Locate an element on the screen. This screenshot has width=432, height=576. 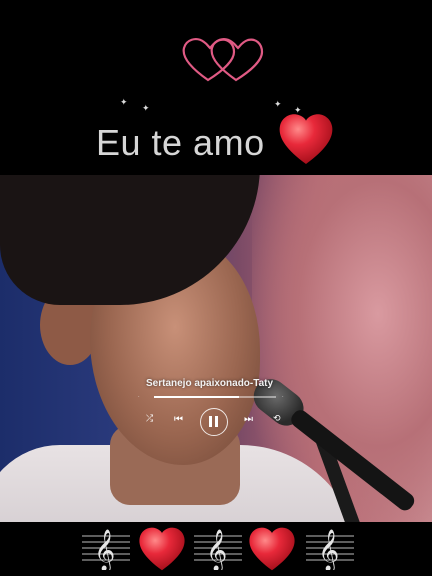
bottom-banner: 𝄞 𝄞 𝄞 is located at coordinates (216, 549).